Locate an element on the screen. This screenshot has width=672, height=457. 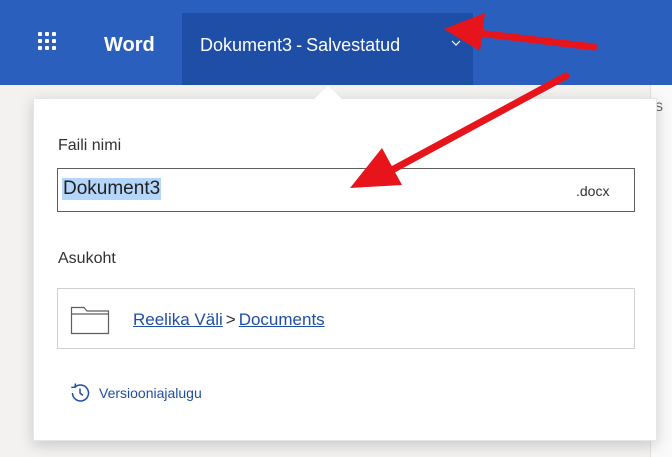
chevron-down-icon is located at coordinates (456, 43).